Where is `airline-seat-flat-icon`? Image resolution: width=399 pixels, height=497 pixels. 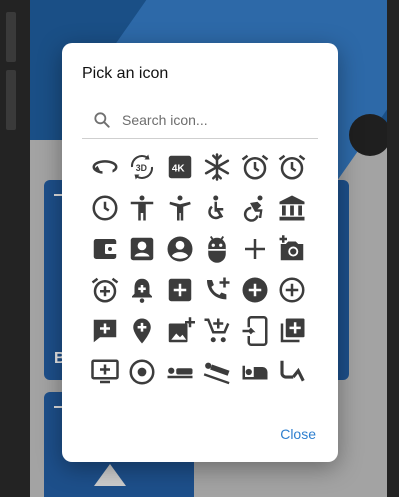 airline-seat-flat-icon is located at coordinates (180, 371).